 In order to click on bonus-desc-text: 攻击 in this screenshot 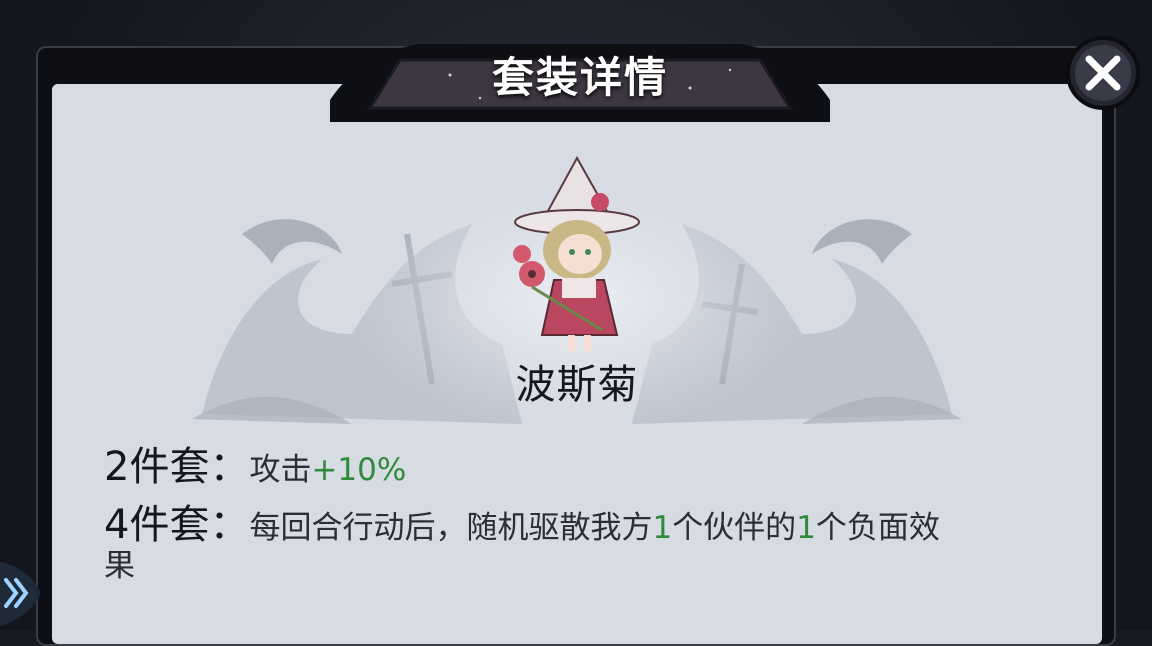, I will do `click(280, 470)`.